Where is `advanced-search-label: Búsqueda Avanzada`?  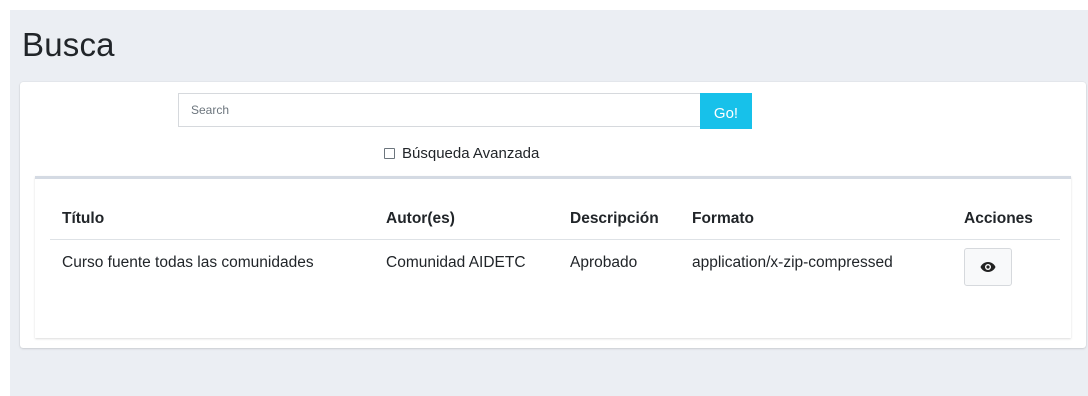
advanced-search-label: Búsqueda Avanzada is located at coordinates (471, 153).